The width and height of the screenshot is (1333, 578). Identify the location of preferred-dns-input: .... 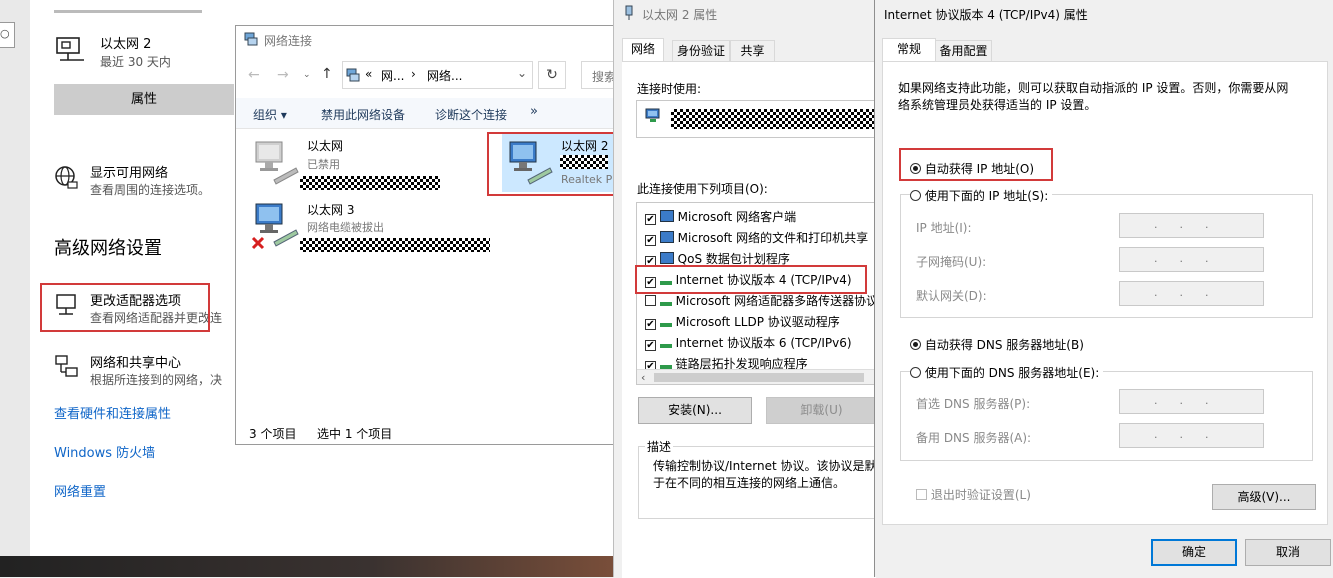
(1191, 401).